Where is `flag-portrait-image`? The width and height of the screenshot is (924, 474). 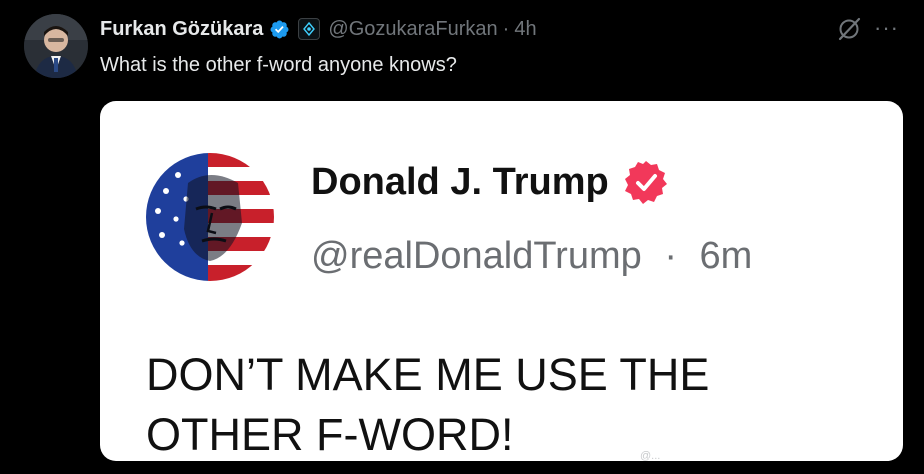 flag-portrait-image is located at coordinates (210, 217).